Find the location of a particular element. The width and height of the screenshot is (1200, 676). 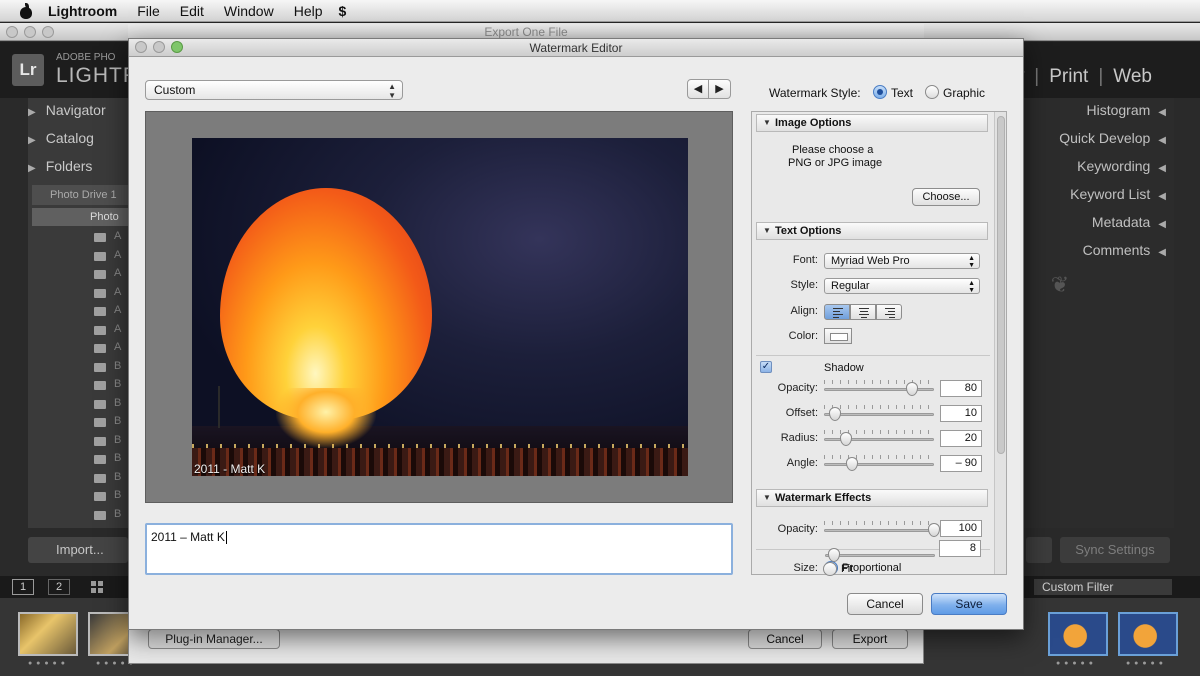

preview-watermark-text: 2011 - Matt K is located at coordinates (229, 469).